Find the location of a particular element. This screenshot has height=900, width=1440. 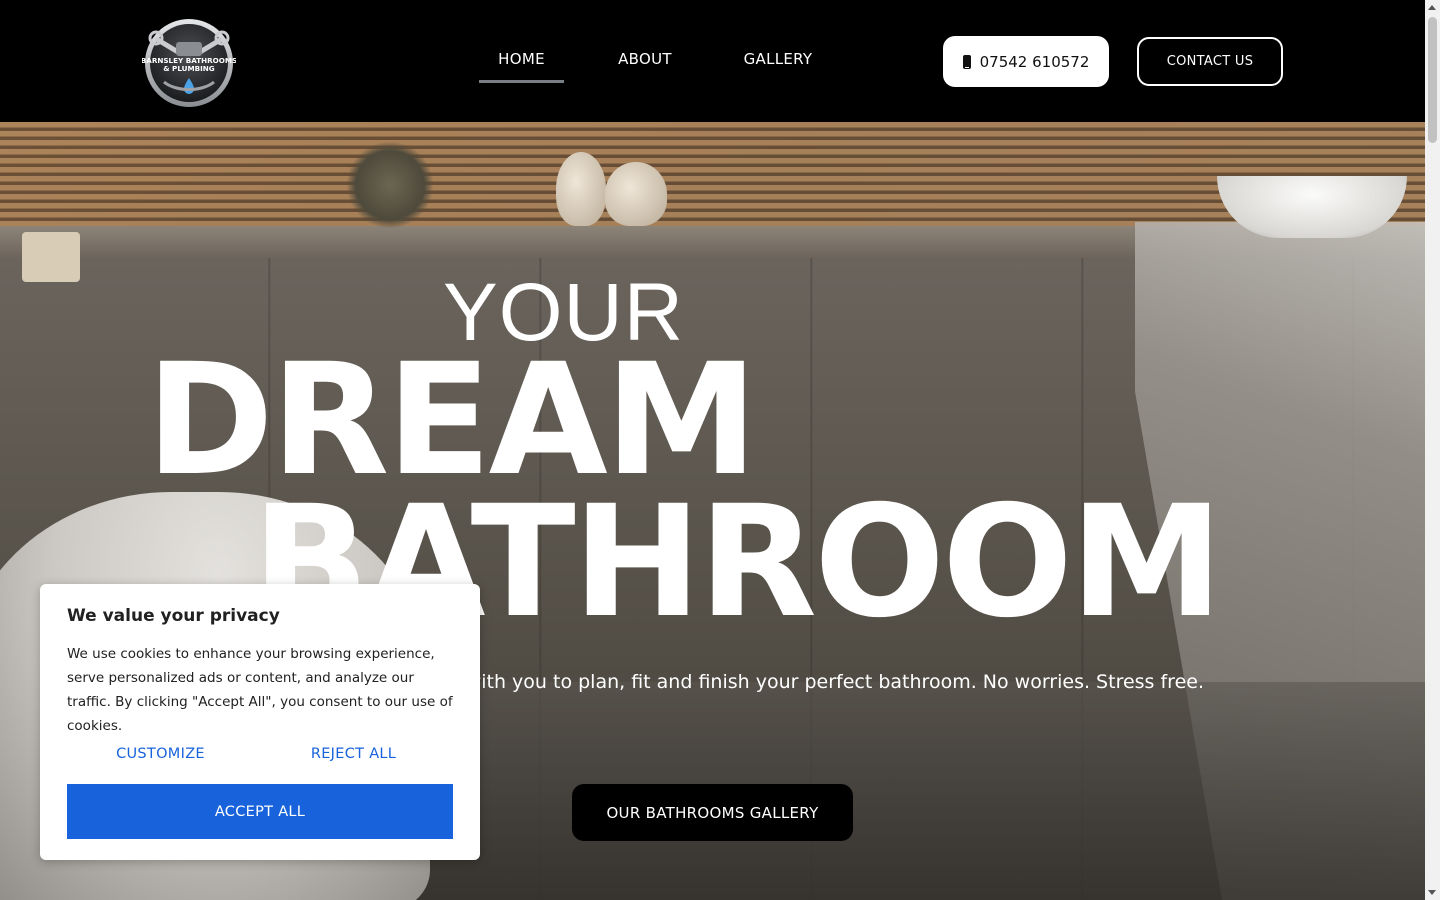

phone-number: 07542 610572 is located at coordinates (1034, 61).